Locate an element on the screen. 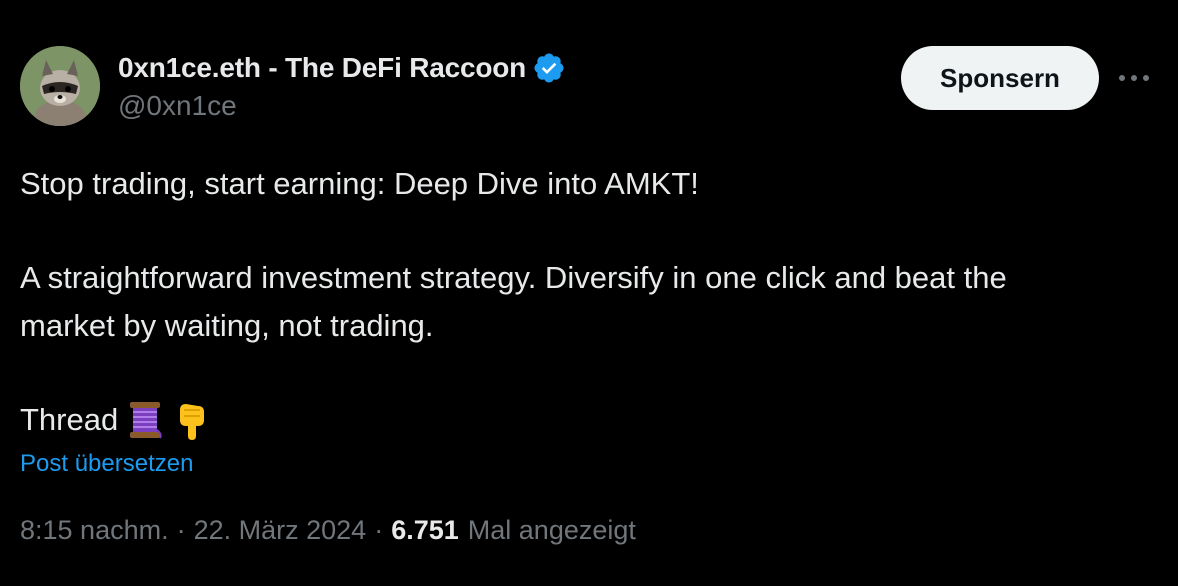  author-display-name: 0xn1ce.eth - The DeFi Raccoon is located at coordinates (322, 68).